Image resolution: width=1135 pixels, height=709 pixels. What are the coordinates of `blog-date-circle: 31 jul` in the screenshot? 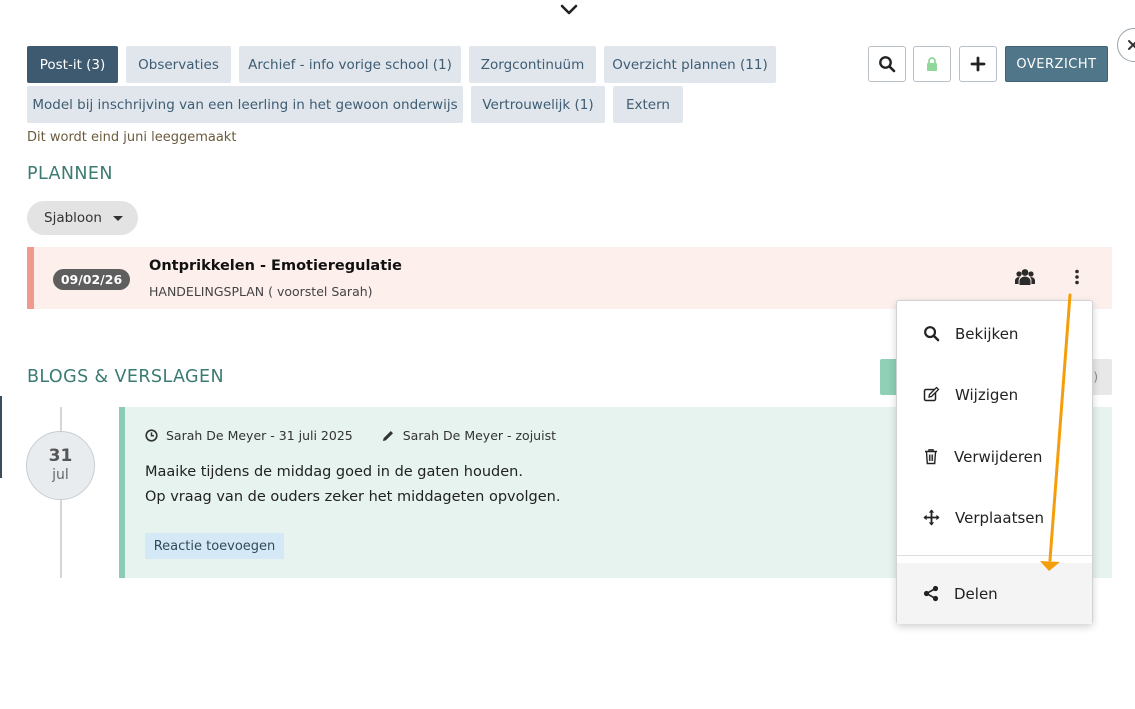 It's located at (60, 465).